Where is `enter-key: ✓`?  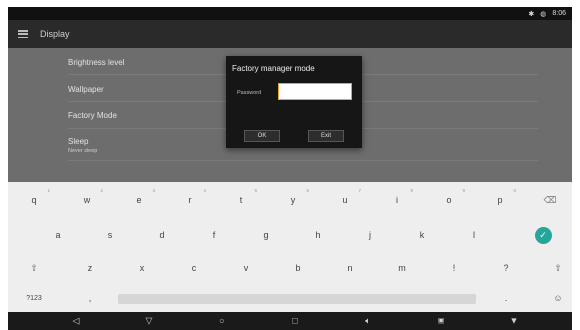 enter-key: ✓ is located at coordinates (543, 235).